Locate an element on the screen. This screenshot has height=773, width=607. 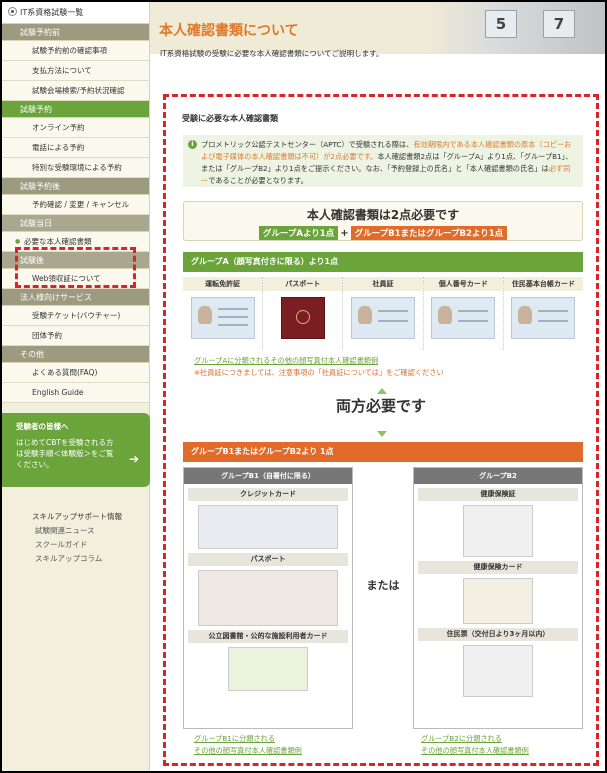
license-image is located at coordinates (222, 318).